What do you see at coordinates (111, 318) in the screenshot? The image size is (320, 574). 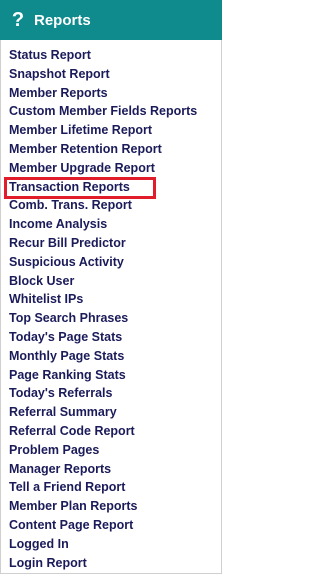 I see `menu-item-top-search-phrases: Top Search Phrases` at bounding box center [111, 318].